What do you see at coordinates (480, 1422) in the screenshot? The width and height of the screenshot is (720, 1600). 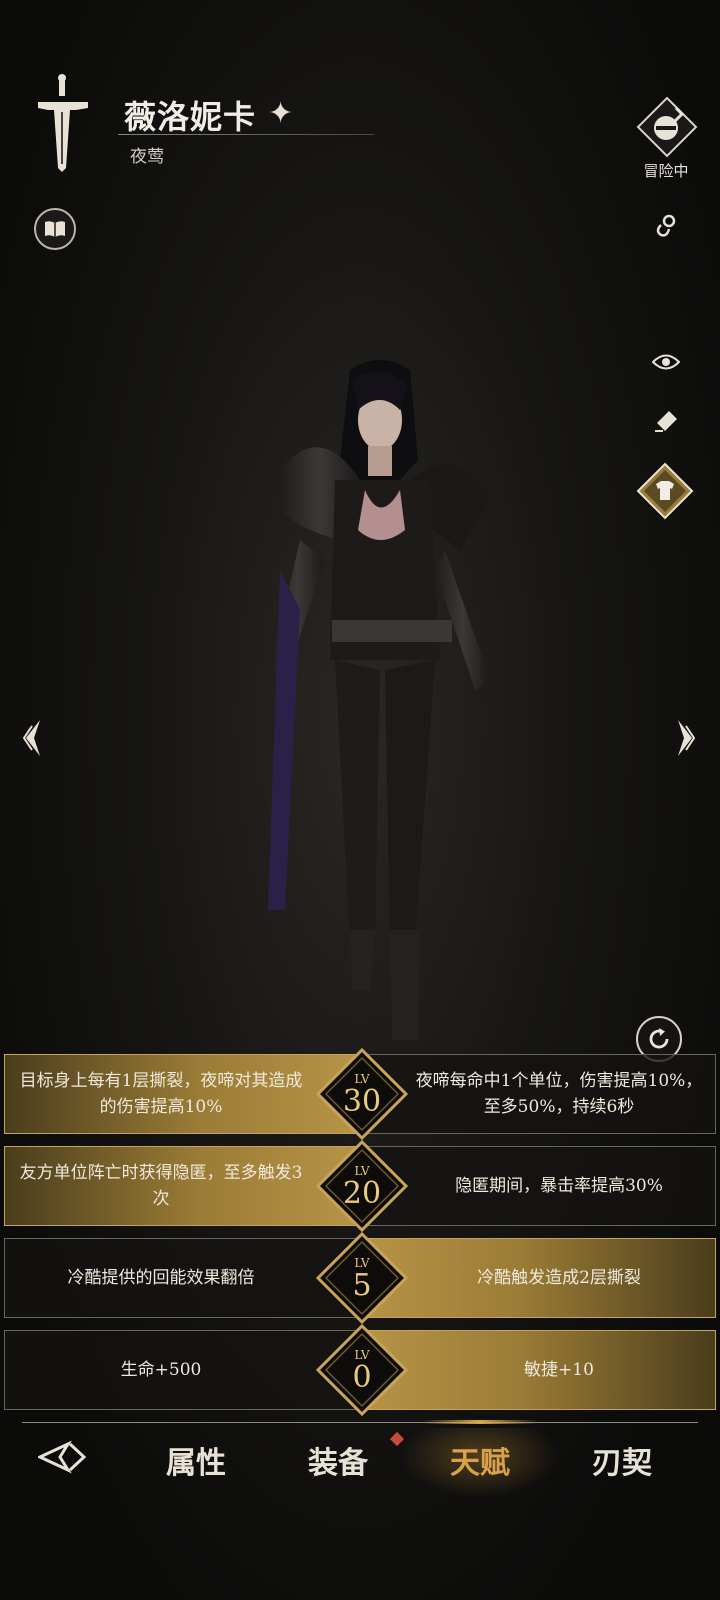 I see `nav-active-indicator` at bounding box center [480, 1422].